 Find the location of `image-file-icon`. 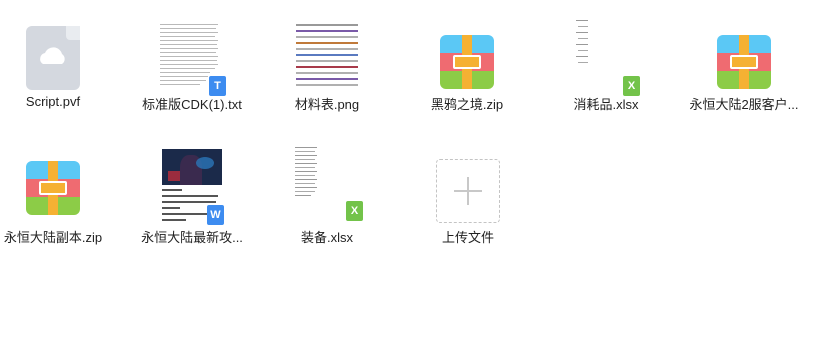

image-file-icon is located at coordinates (327, 56).